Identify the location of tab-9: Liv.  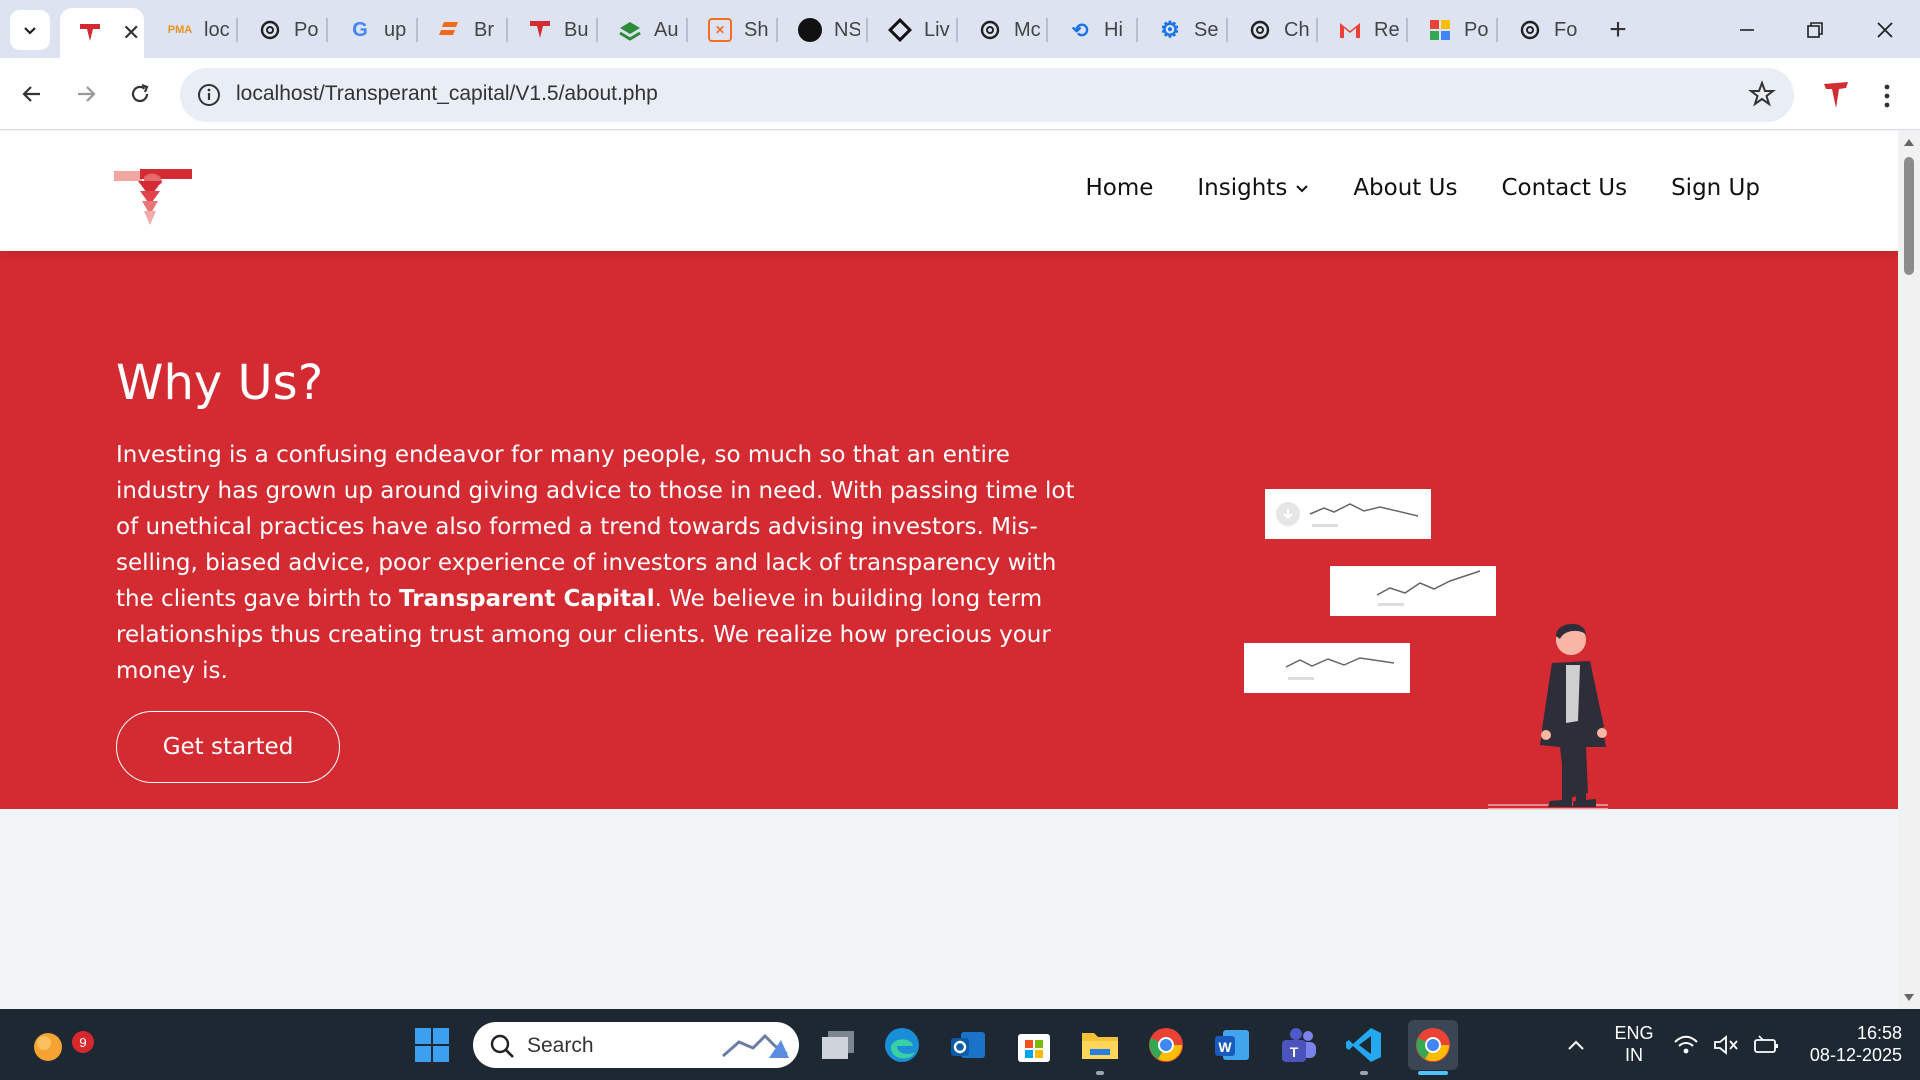
(910, 30).